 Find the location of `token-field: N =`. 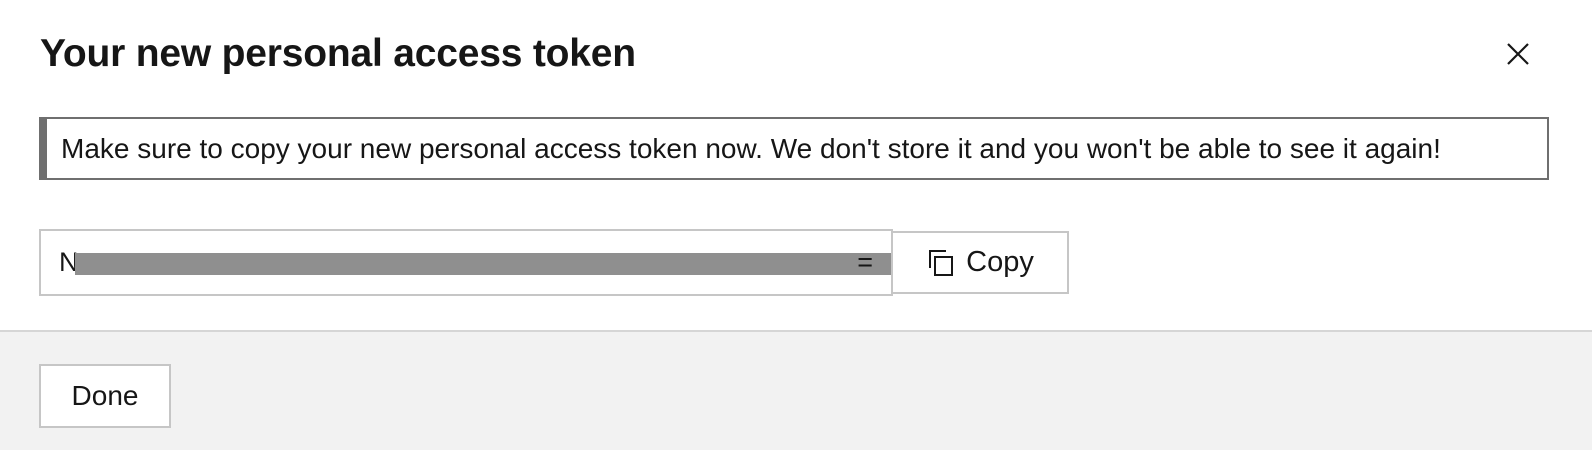

token-field: N = is located at coordinates (466, 262).